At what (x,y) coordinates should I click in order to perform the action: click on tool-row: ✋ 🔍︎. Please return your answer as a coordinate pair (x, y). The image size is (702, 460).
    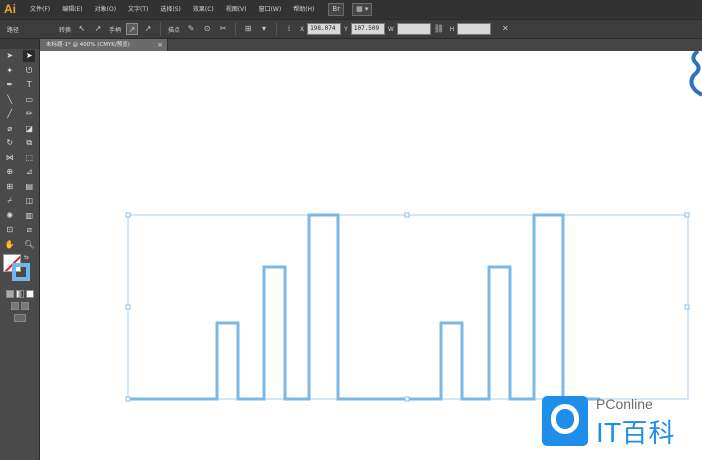
    Looking at the image, I should click on (19, 245).